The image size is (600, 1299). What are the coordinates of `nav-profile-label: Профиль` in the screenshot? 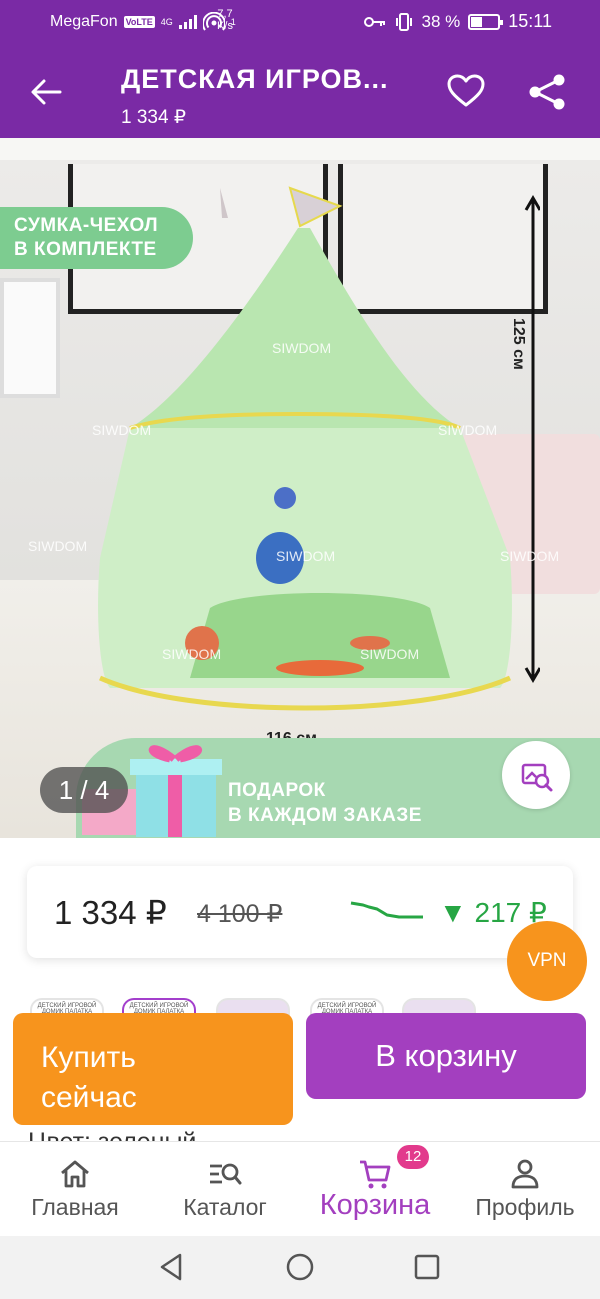 It's located at (525, 1207).